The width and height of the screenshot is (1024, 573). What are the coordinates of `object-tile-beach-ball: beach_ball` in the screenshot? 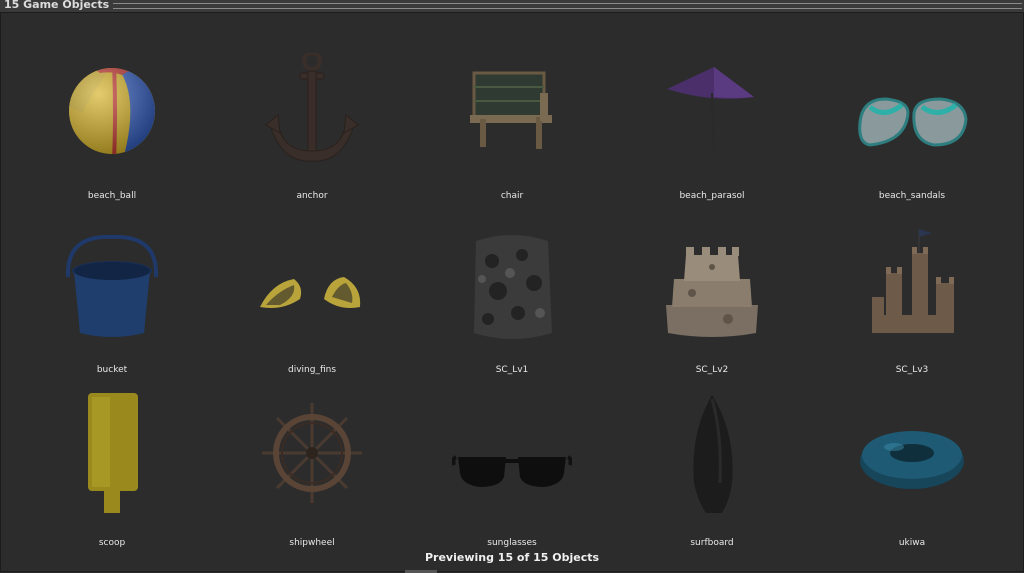 It's located at (112, 138).